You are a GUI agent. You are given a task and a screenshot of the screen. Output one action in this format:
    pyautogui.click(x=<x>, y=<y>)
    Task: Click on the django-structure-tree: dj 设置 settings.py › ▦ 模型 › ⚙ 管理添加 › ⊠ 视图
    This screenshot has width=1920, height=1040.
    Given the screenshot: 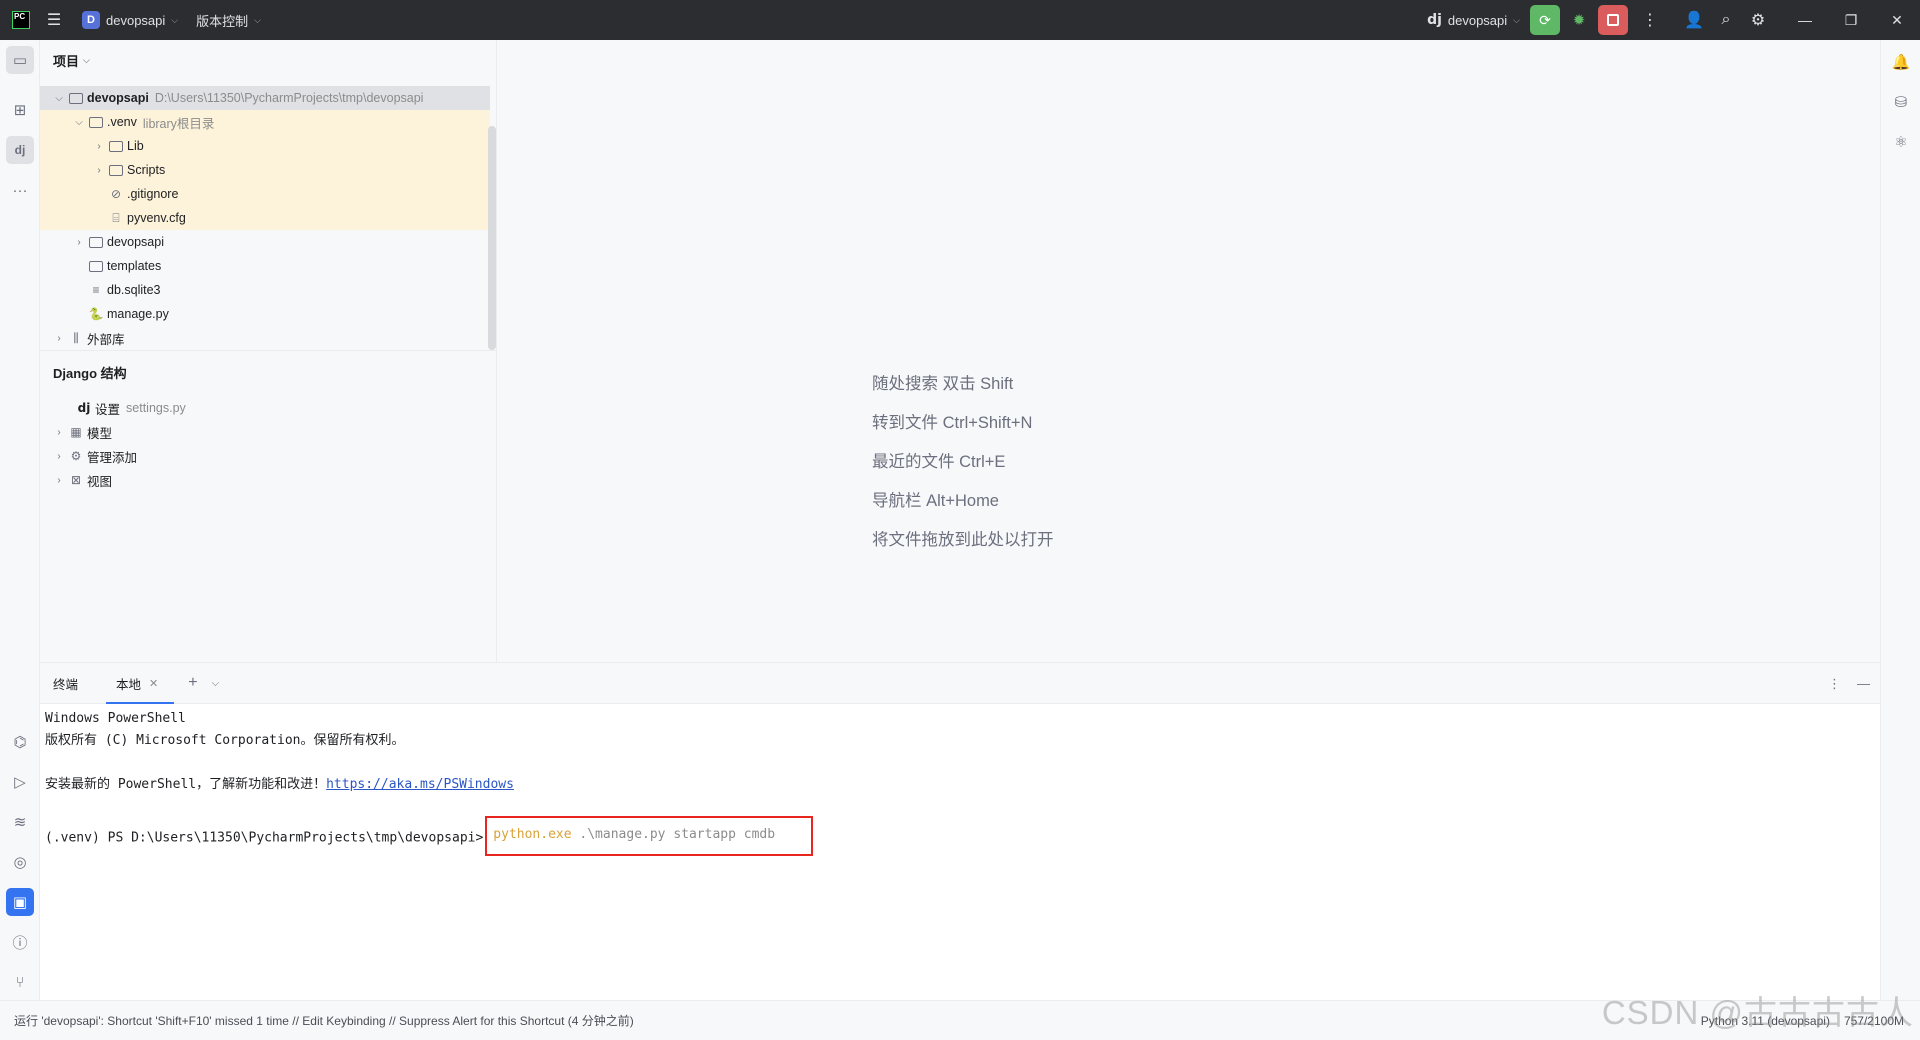 What is the action you would take?
    pyautogui.click(x=265, y=444)
    